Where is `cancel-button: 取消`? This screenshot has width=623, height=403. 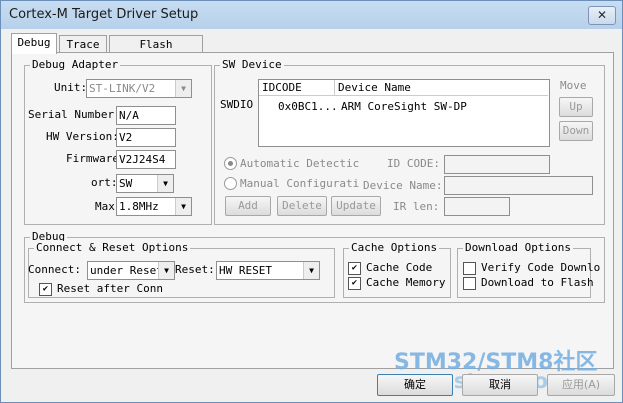
cancel-button: 取消 is located at coordinates (500, 385).